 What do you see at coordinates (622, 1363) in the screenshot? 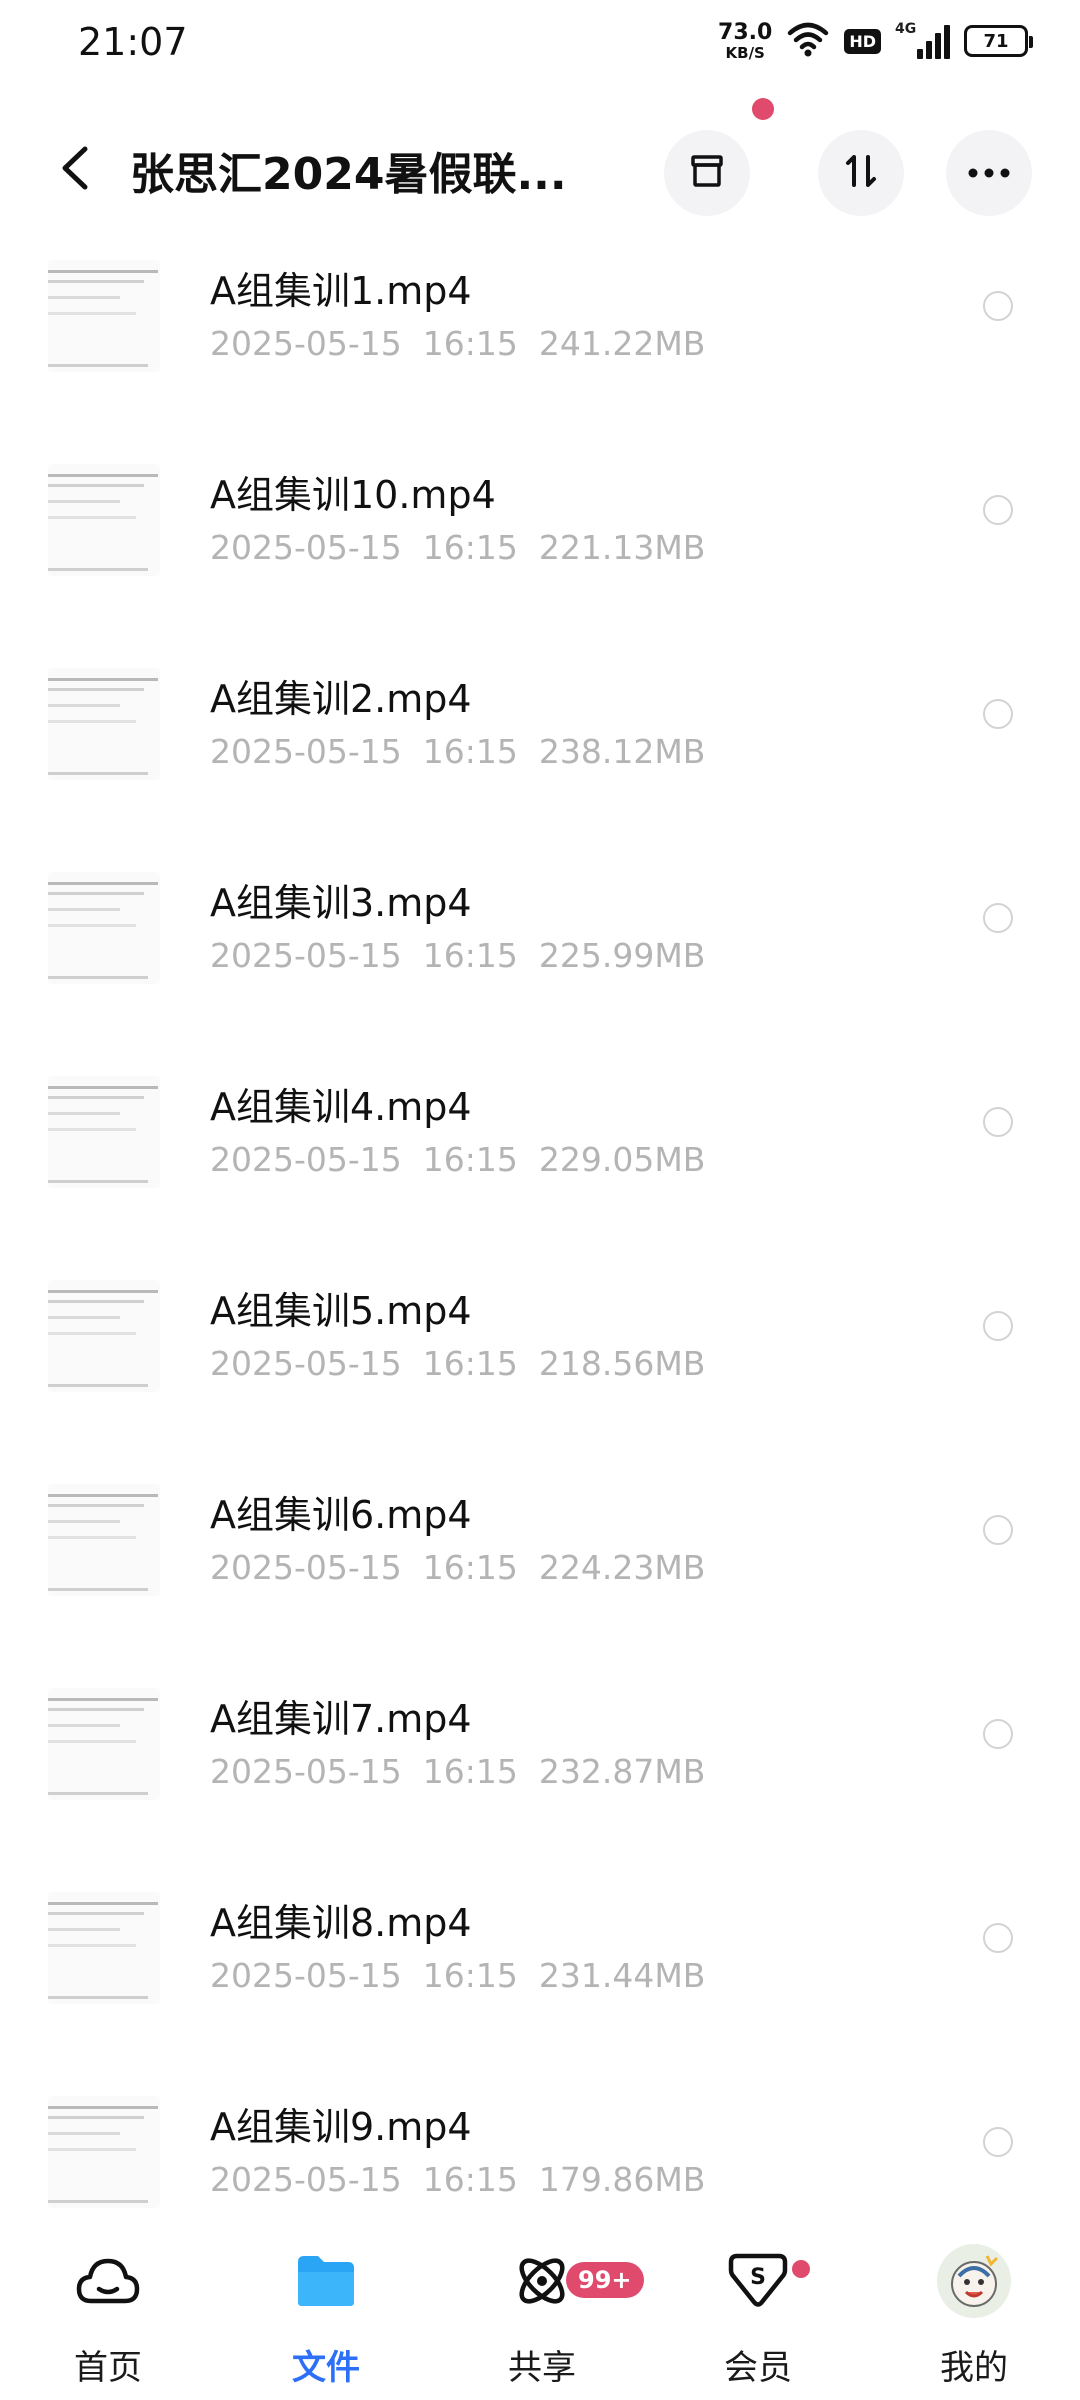
I see `file-size: 218.56MB` at bounding box center [622, 1363].